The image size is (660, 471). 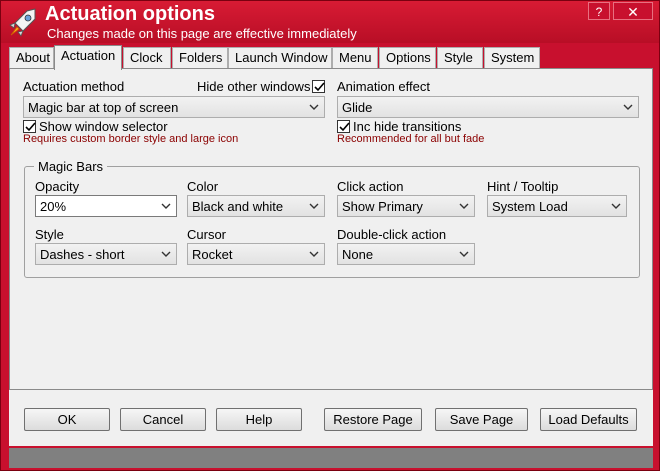 What do you see at coordinates (588, 419) in the screenshot?
I see `load-defaults-button: Load Defaults` at bounding box center [588, 419].